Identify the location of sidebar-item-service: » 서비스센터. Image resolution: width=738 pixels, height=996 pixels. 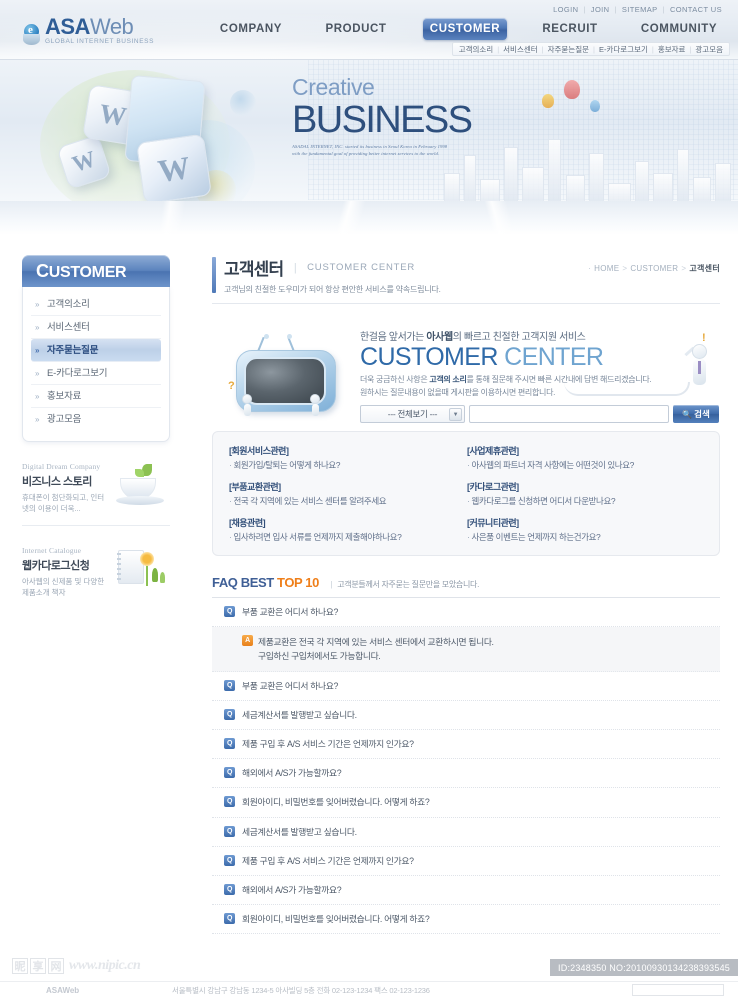
(96, 327).